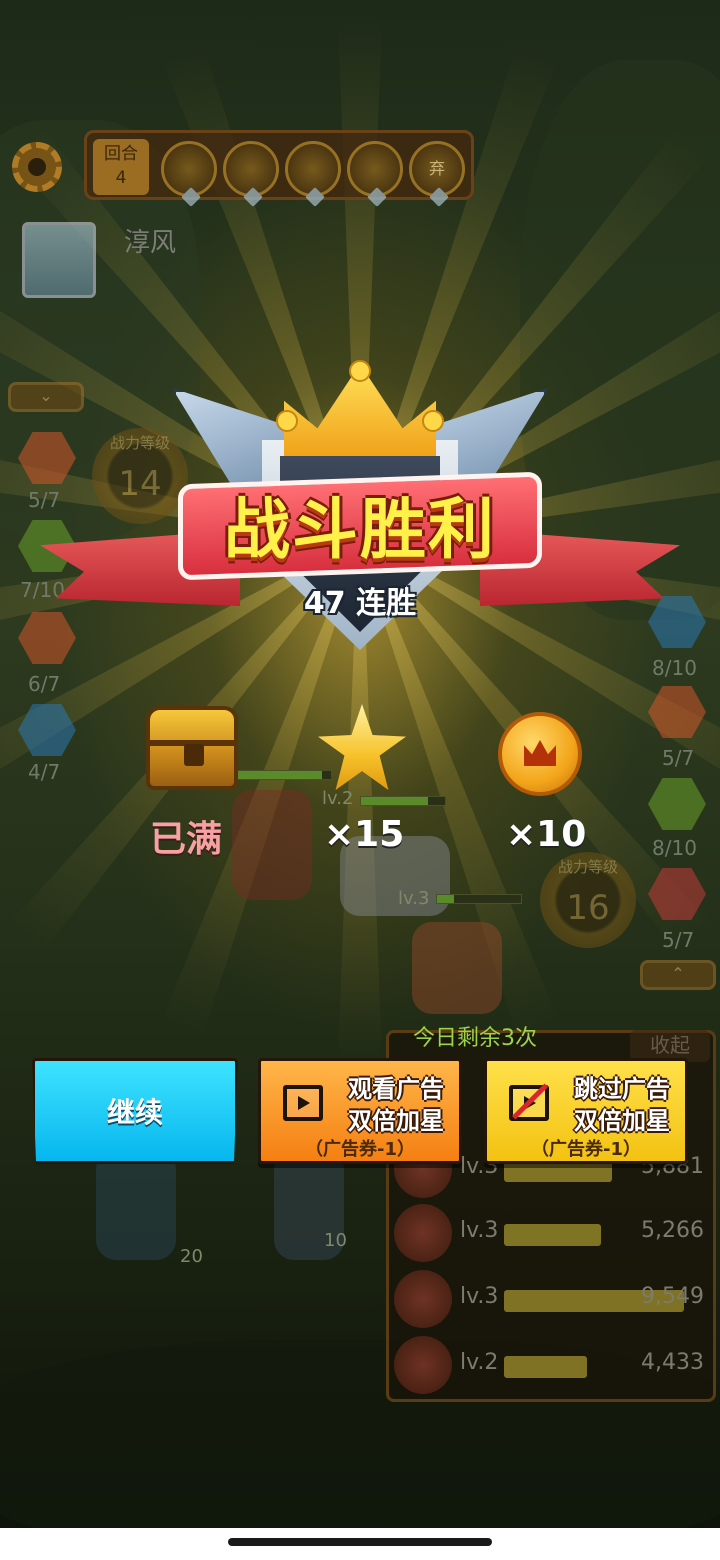 The image size is (720, 1560). Describe the element at coordinates (587, 867) in the screenshot. I see `power-label: 战力等级` at that location.